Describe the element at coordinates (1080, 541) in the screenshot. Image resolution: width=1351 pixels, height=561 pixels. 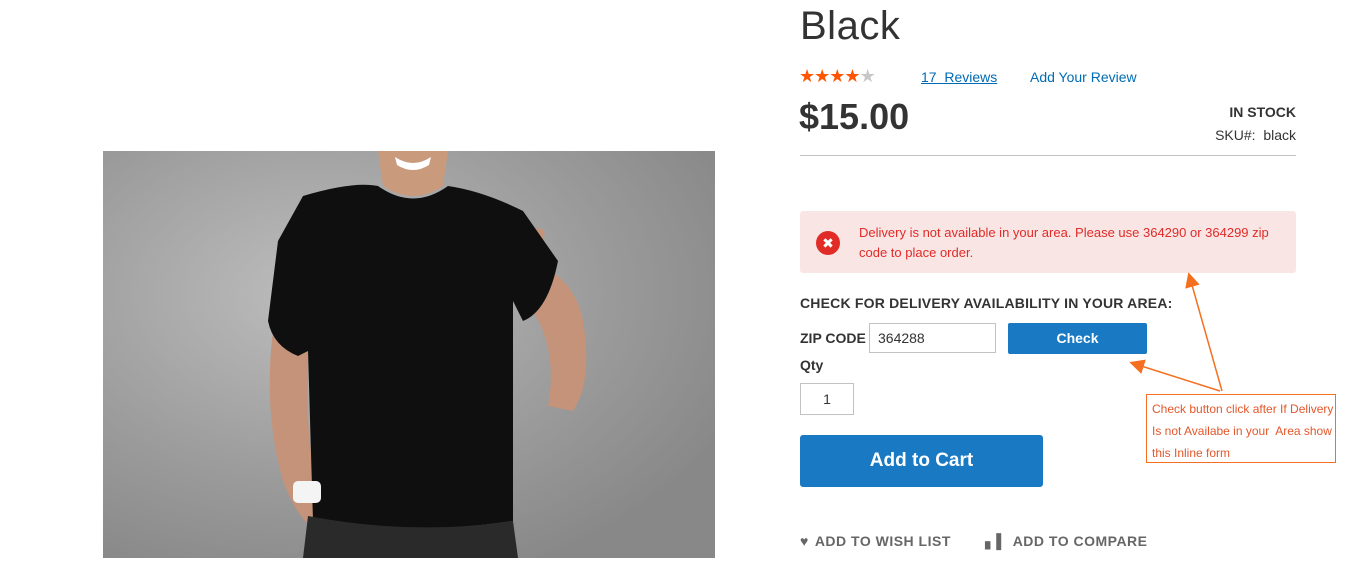
I see `compare-label: ADD TO COMPARE` at that location.